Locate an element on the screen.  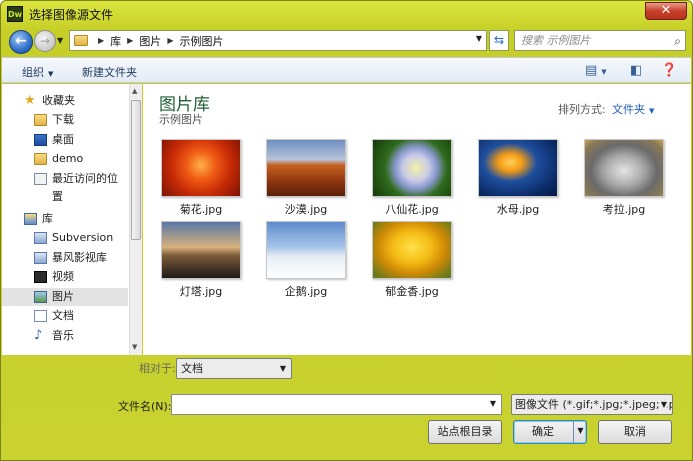
file-name: 沙漠.jpg is located at coordinates (306, 209).